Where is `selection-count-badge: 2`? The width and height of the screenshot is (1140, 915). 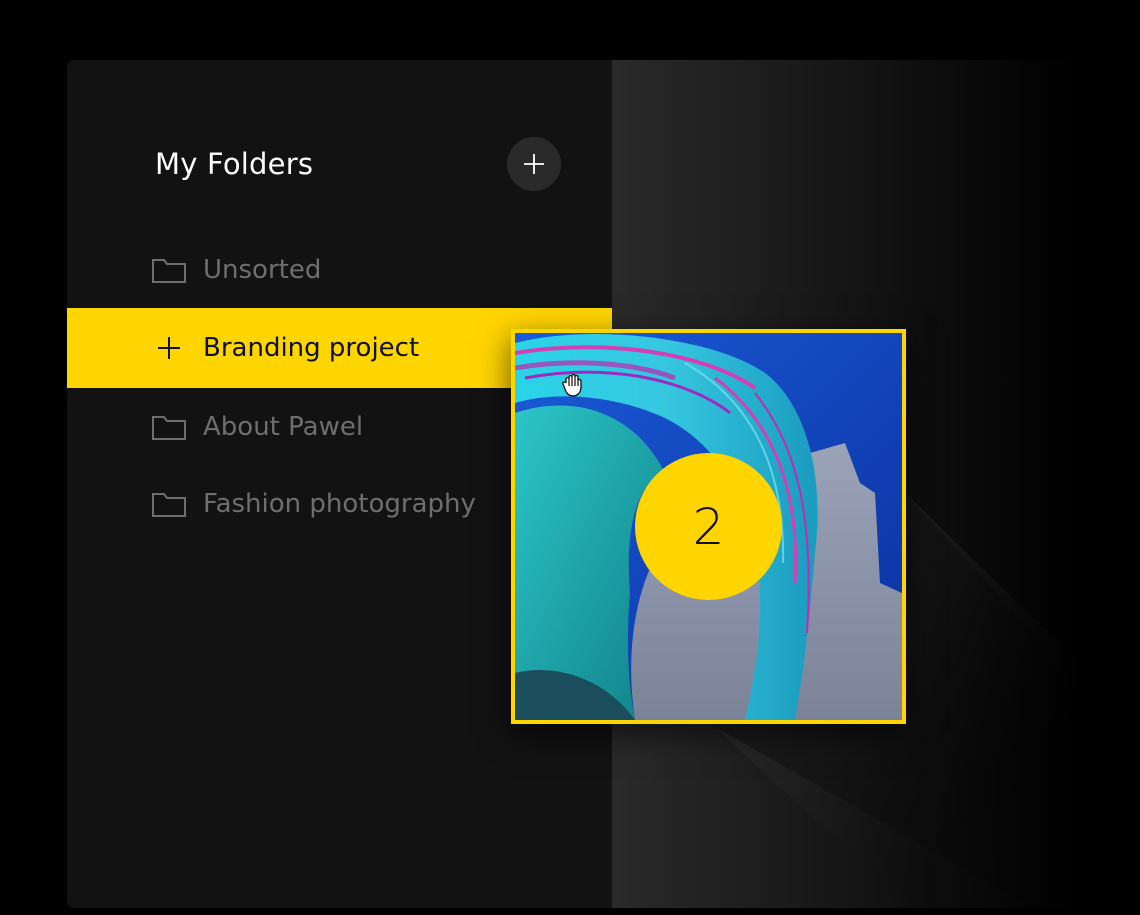
selection-count-badge: 2 is located at coordinates (708, 526).